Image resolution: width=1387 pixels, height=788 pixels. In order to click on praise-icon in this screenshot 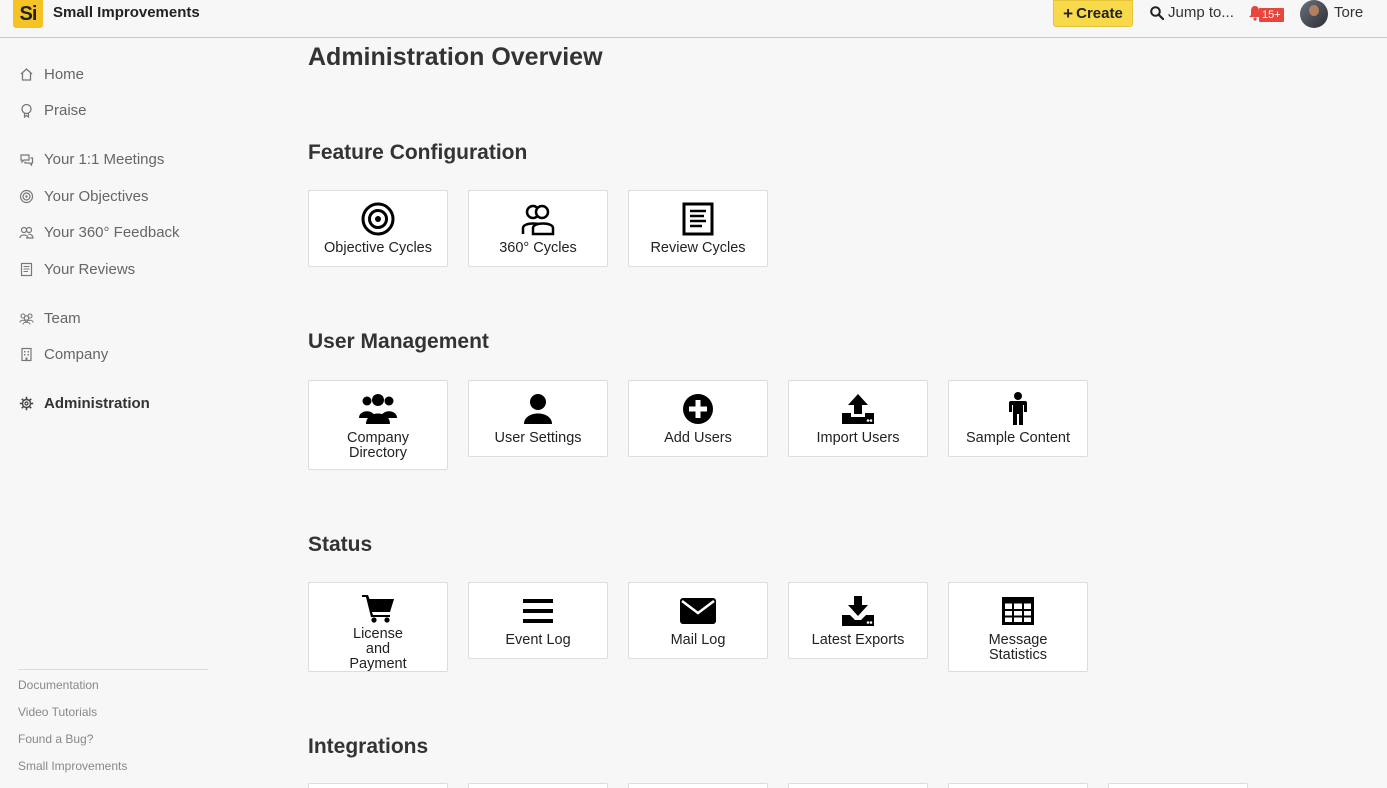, I will do `click(26, 111)`.